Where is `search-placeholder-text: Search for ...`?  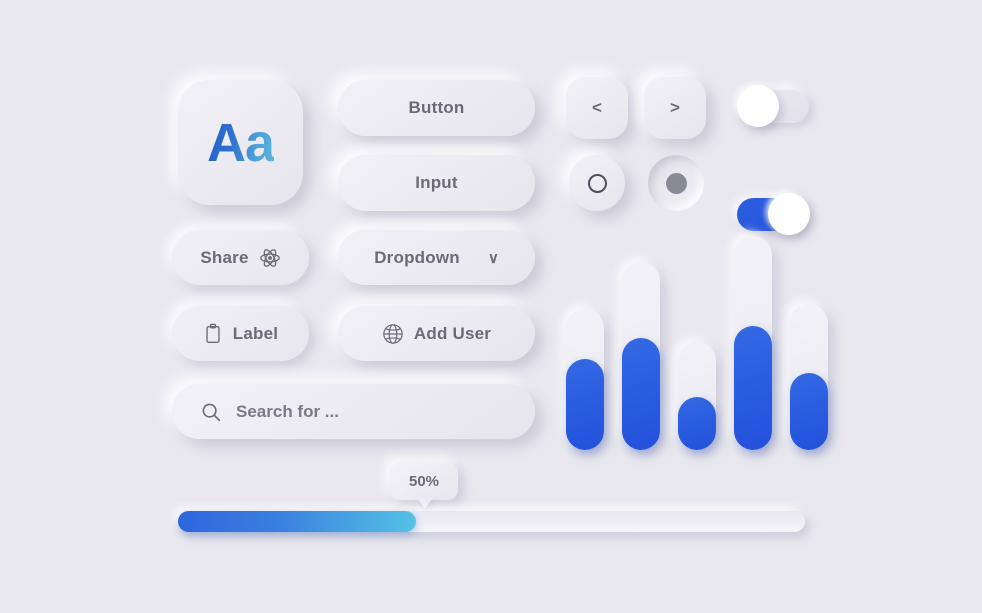
search-placeholder-text: Search for ... is located at coordinates (287, 411).